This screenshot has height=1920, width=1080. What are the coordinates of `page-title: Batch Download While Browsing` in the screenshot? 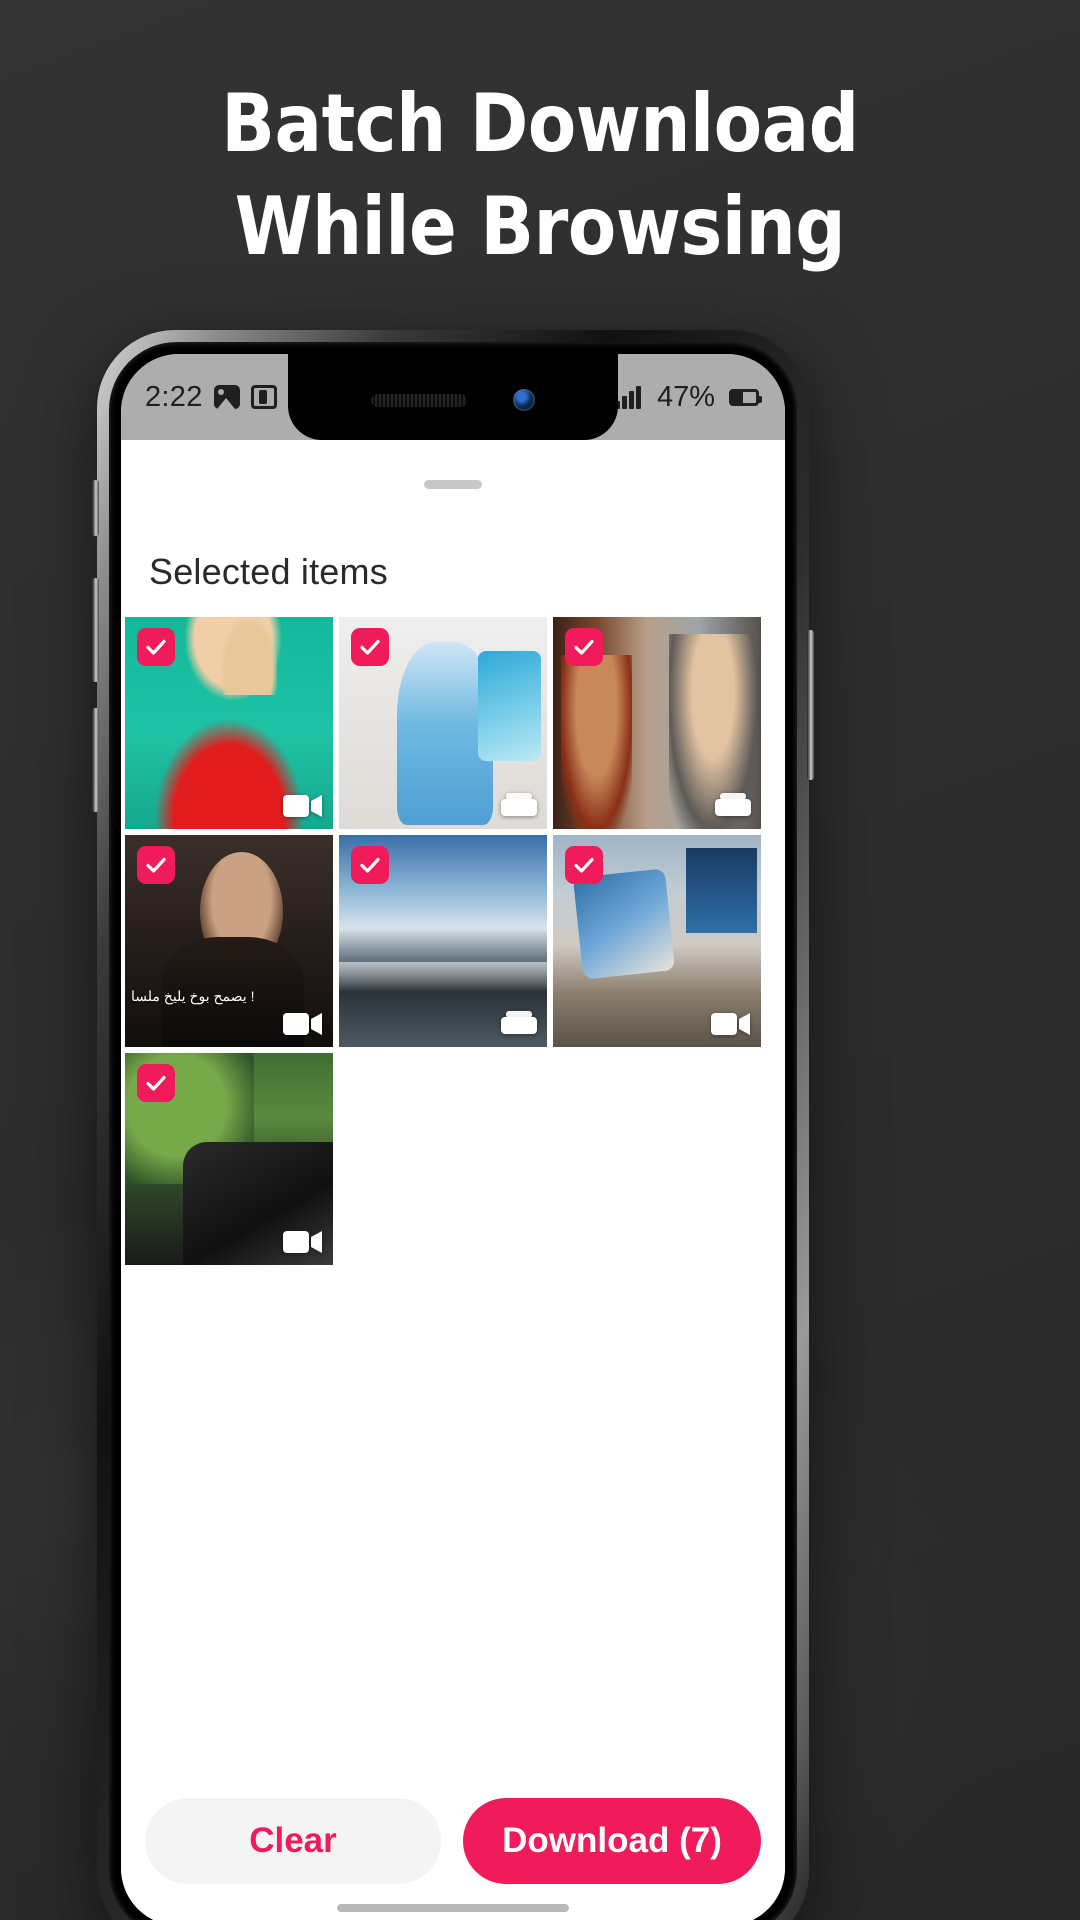 It's located at (540, 175).